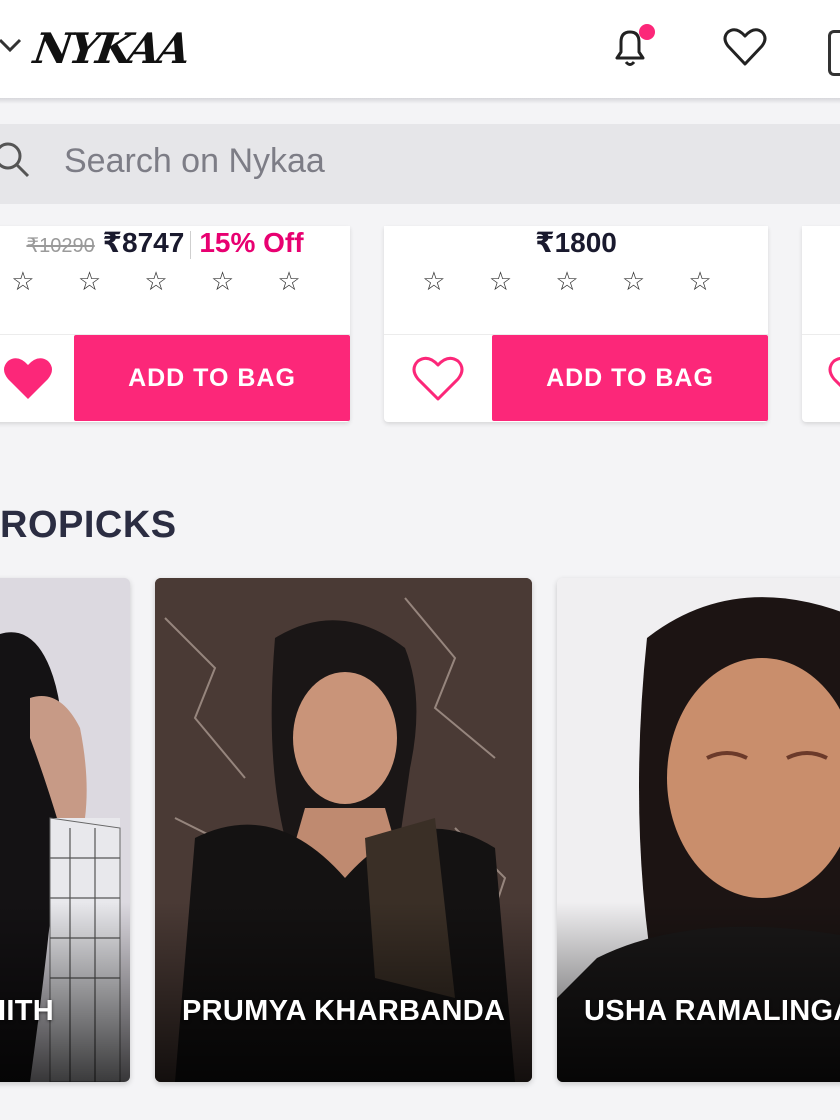 The image size is (840, 1120). Describe the element at coordinates (111, 48) in the screenshot. I see `nykaa-logo: NYKAA` at that location.